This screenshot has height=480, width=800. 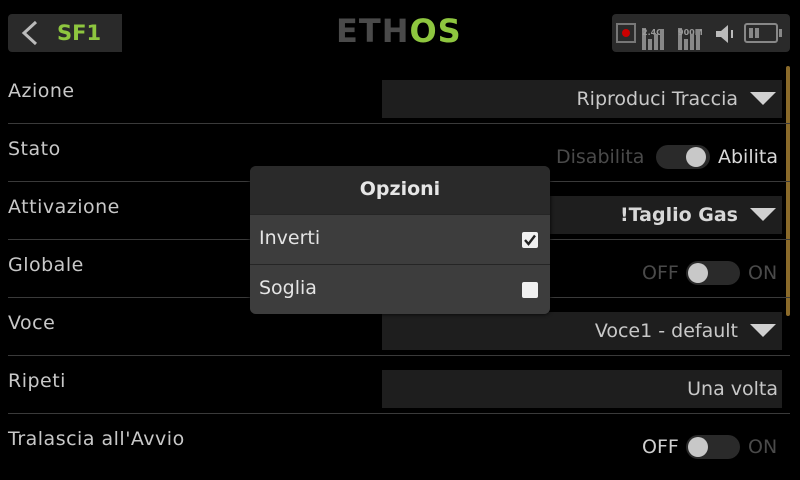 I want to click on chevron-left-icon, so click(x=29, y=33).